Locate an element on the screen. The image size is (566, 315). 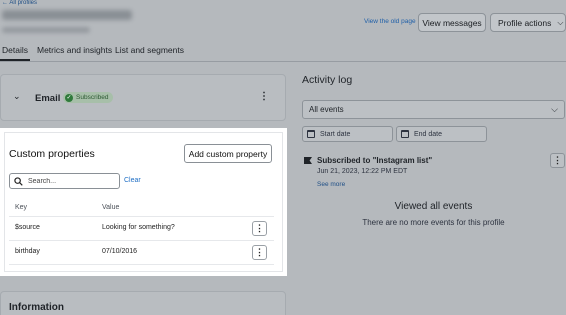
event-timestamp: Jun 21, 2023, 12:22 PM EDT is located at coordinates (362, 171).